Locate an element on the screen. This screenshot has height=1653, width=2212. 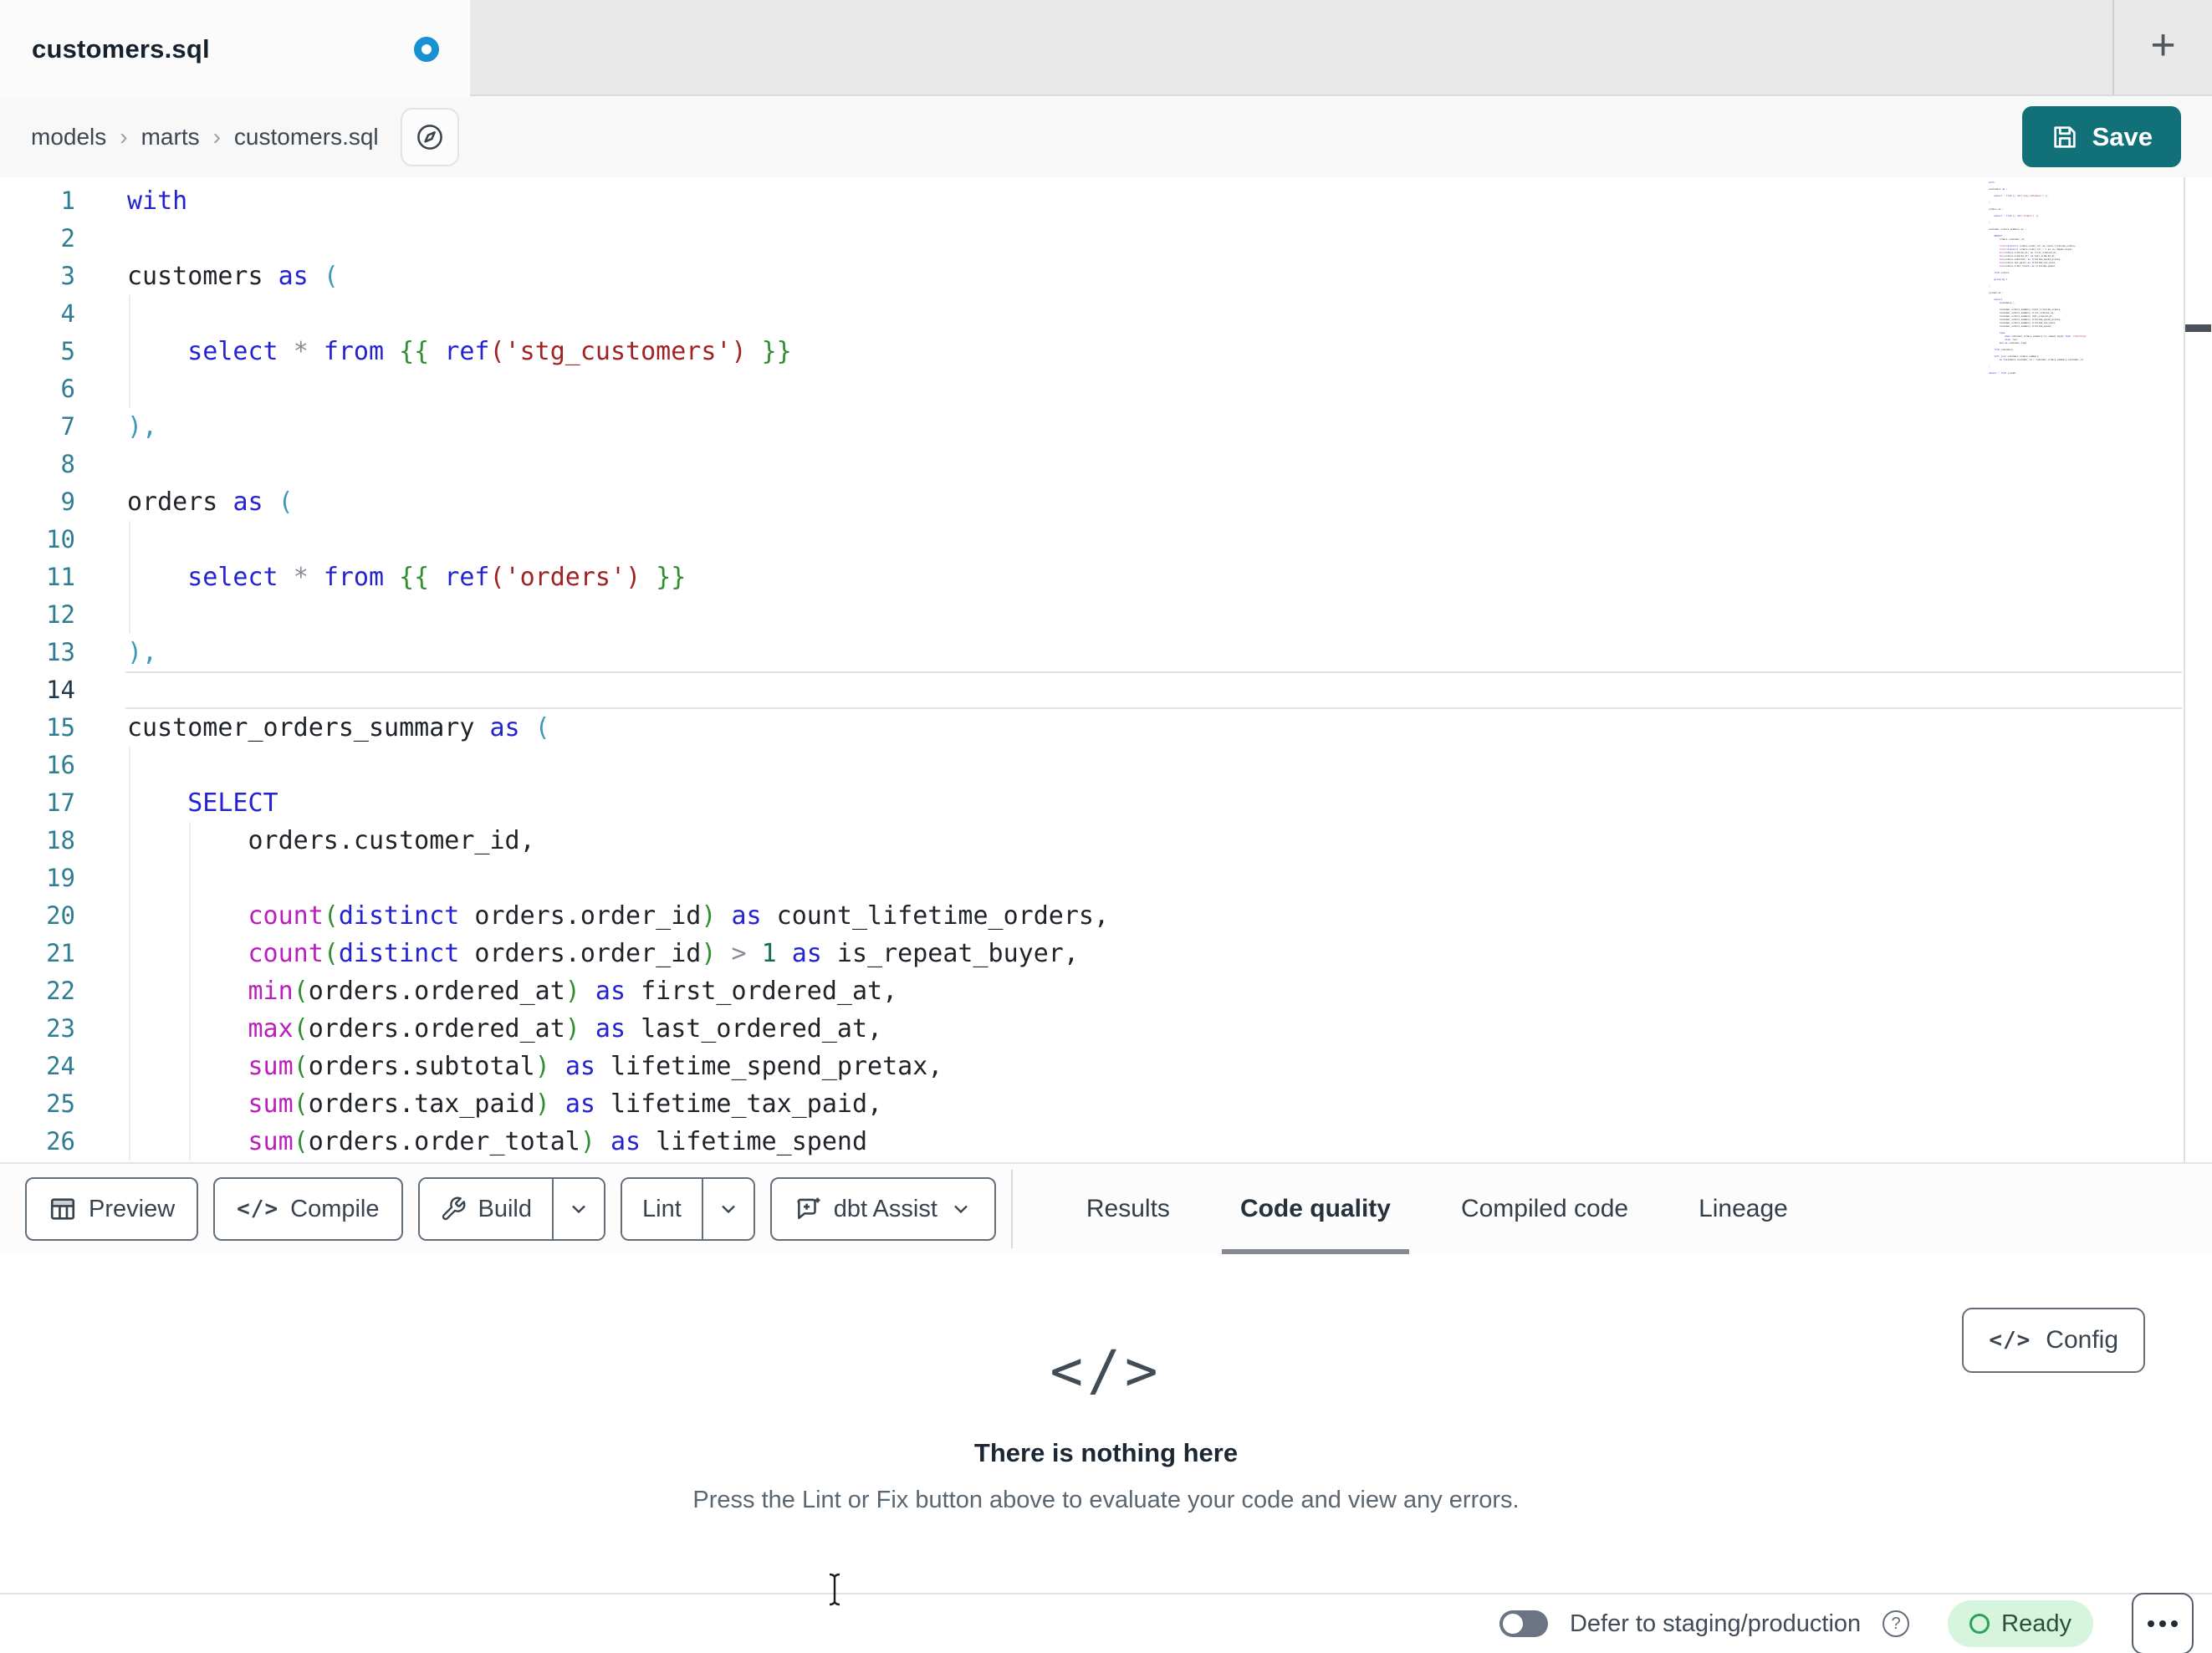
code-line: 12 is located at coordinates (1092, 615).